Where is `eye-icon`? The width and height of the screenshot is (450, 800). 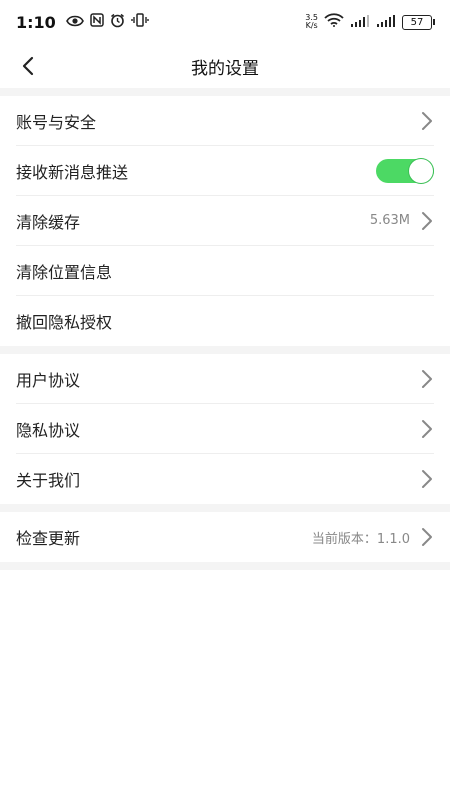 eye-icon is located at coordinates (74, 22).